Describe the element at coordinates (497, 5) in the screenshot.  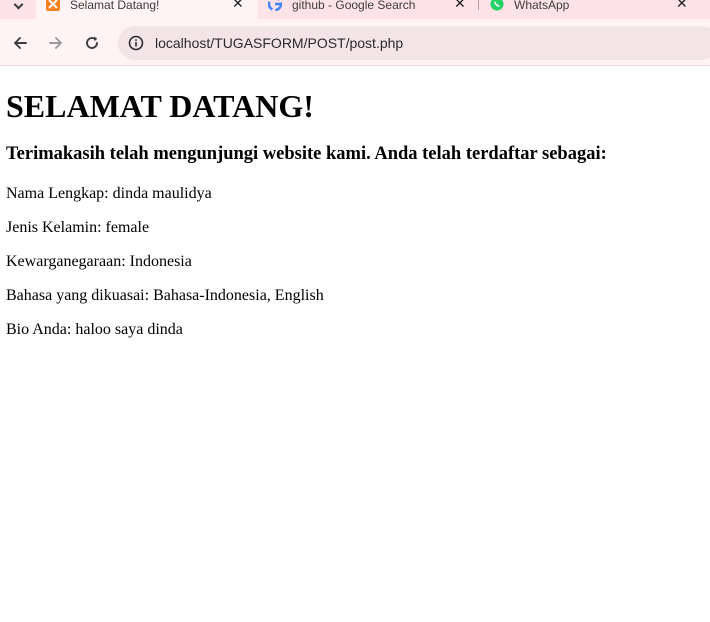
I see `whatsapp-favicon-icon` at that location.